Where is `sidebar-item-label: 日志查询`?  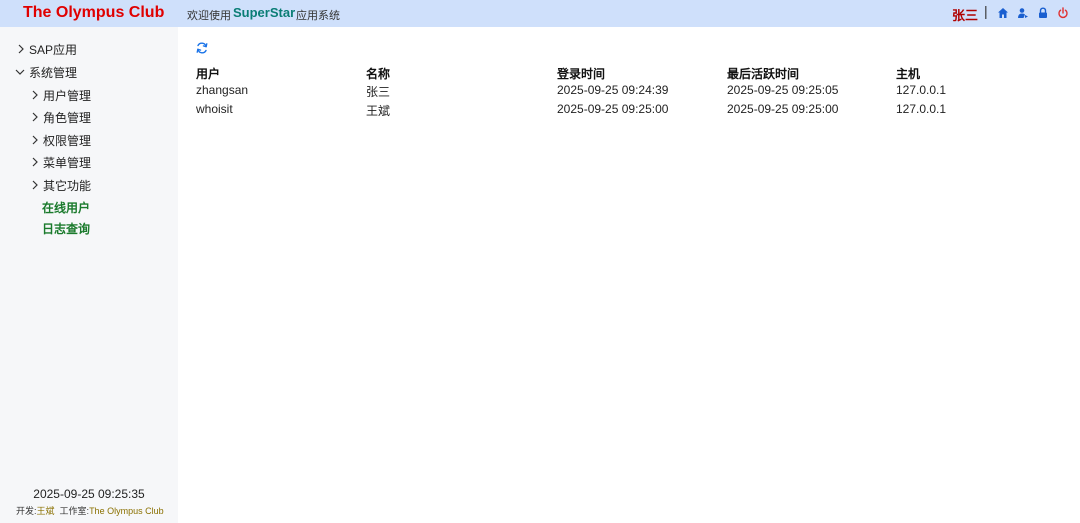 sidebar-item-label: 日志查询 is located at coordinates (66, 228).